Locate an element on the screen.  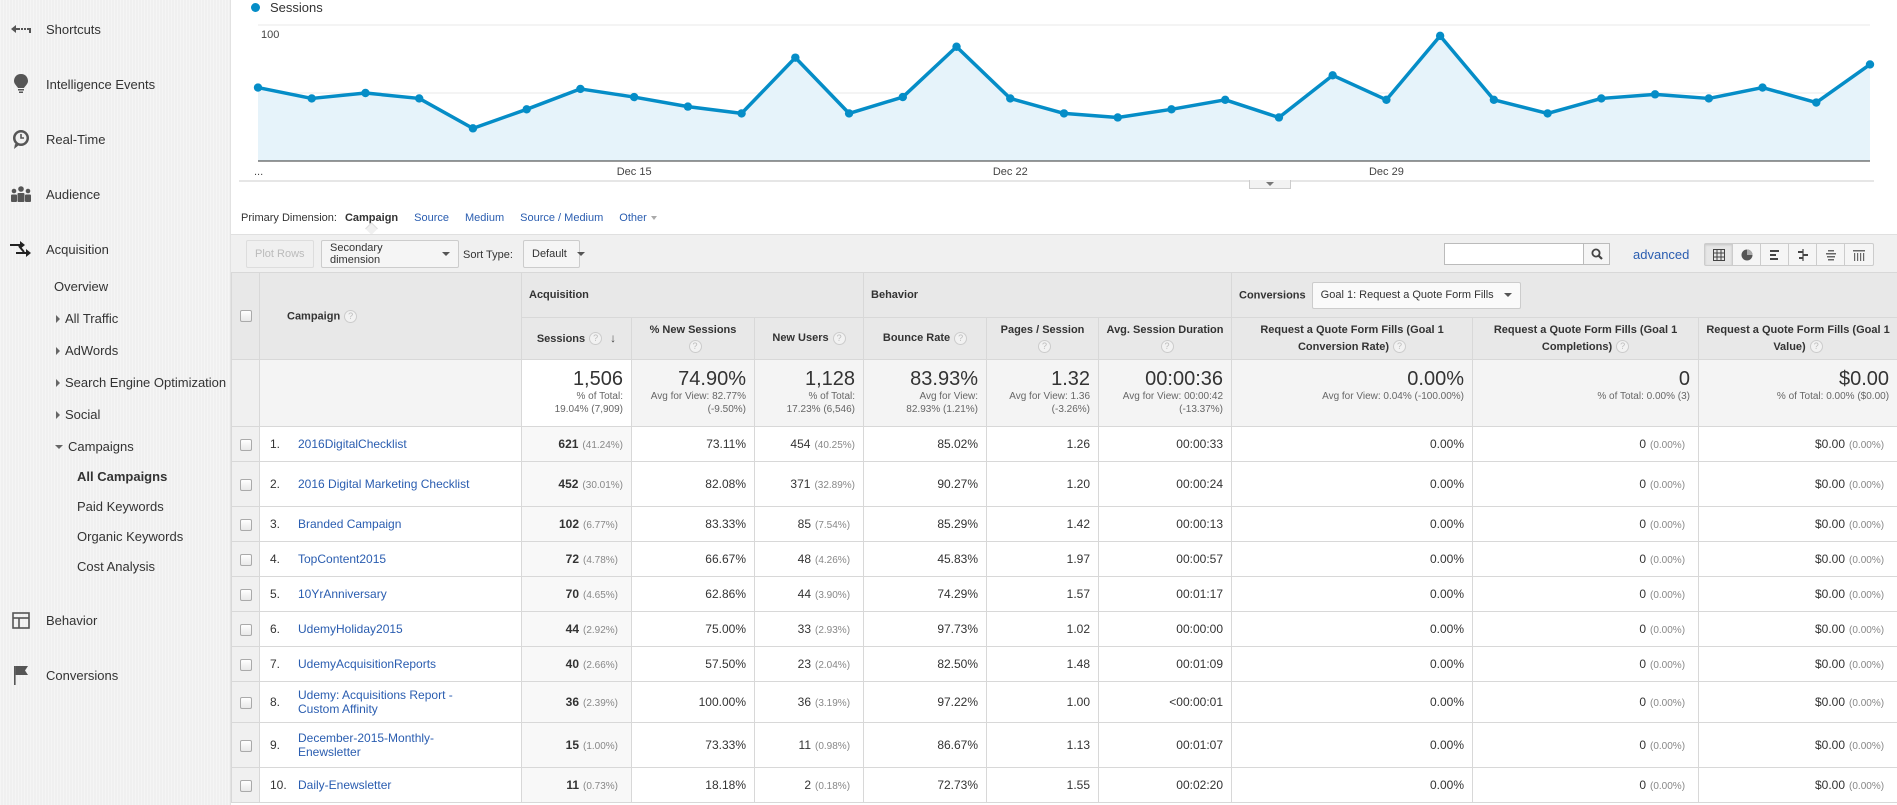
view-term-cloud-button is located at coordinates (1831, 254).